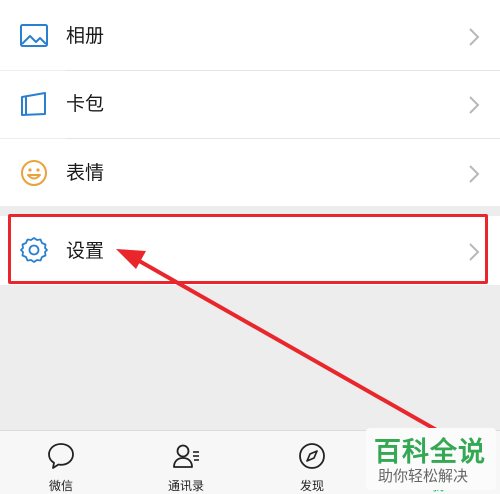  I want to click on menu-item-stickers: 表情, so click(250, 172).